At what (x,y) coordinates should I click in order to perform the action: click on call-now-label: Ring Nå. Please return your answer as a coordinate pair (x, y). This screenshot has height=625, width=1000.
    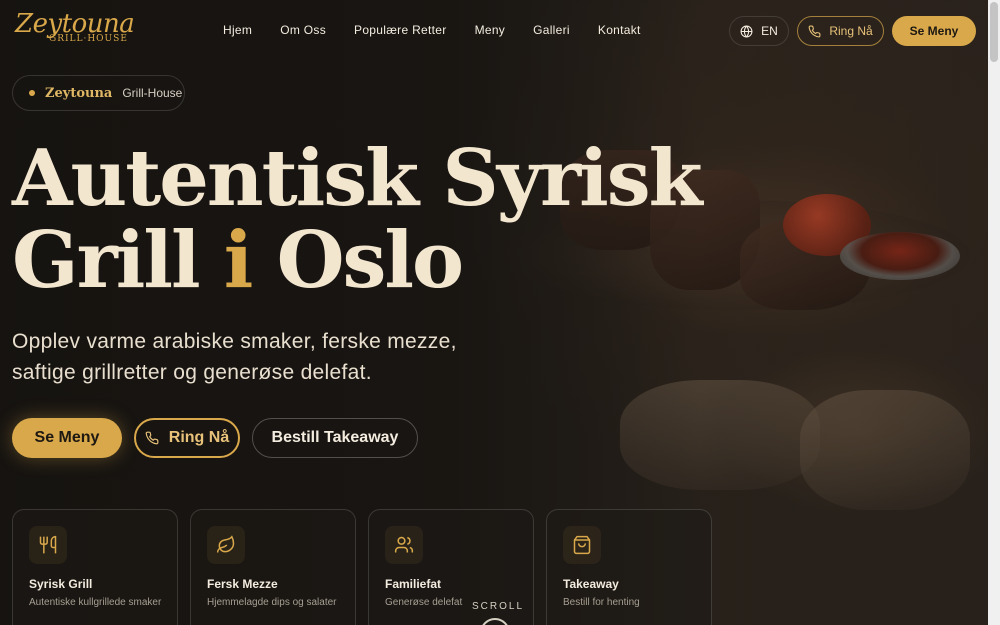
    Looking at the image, I should click on (199, 437).